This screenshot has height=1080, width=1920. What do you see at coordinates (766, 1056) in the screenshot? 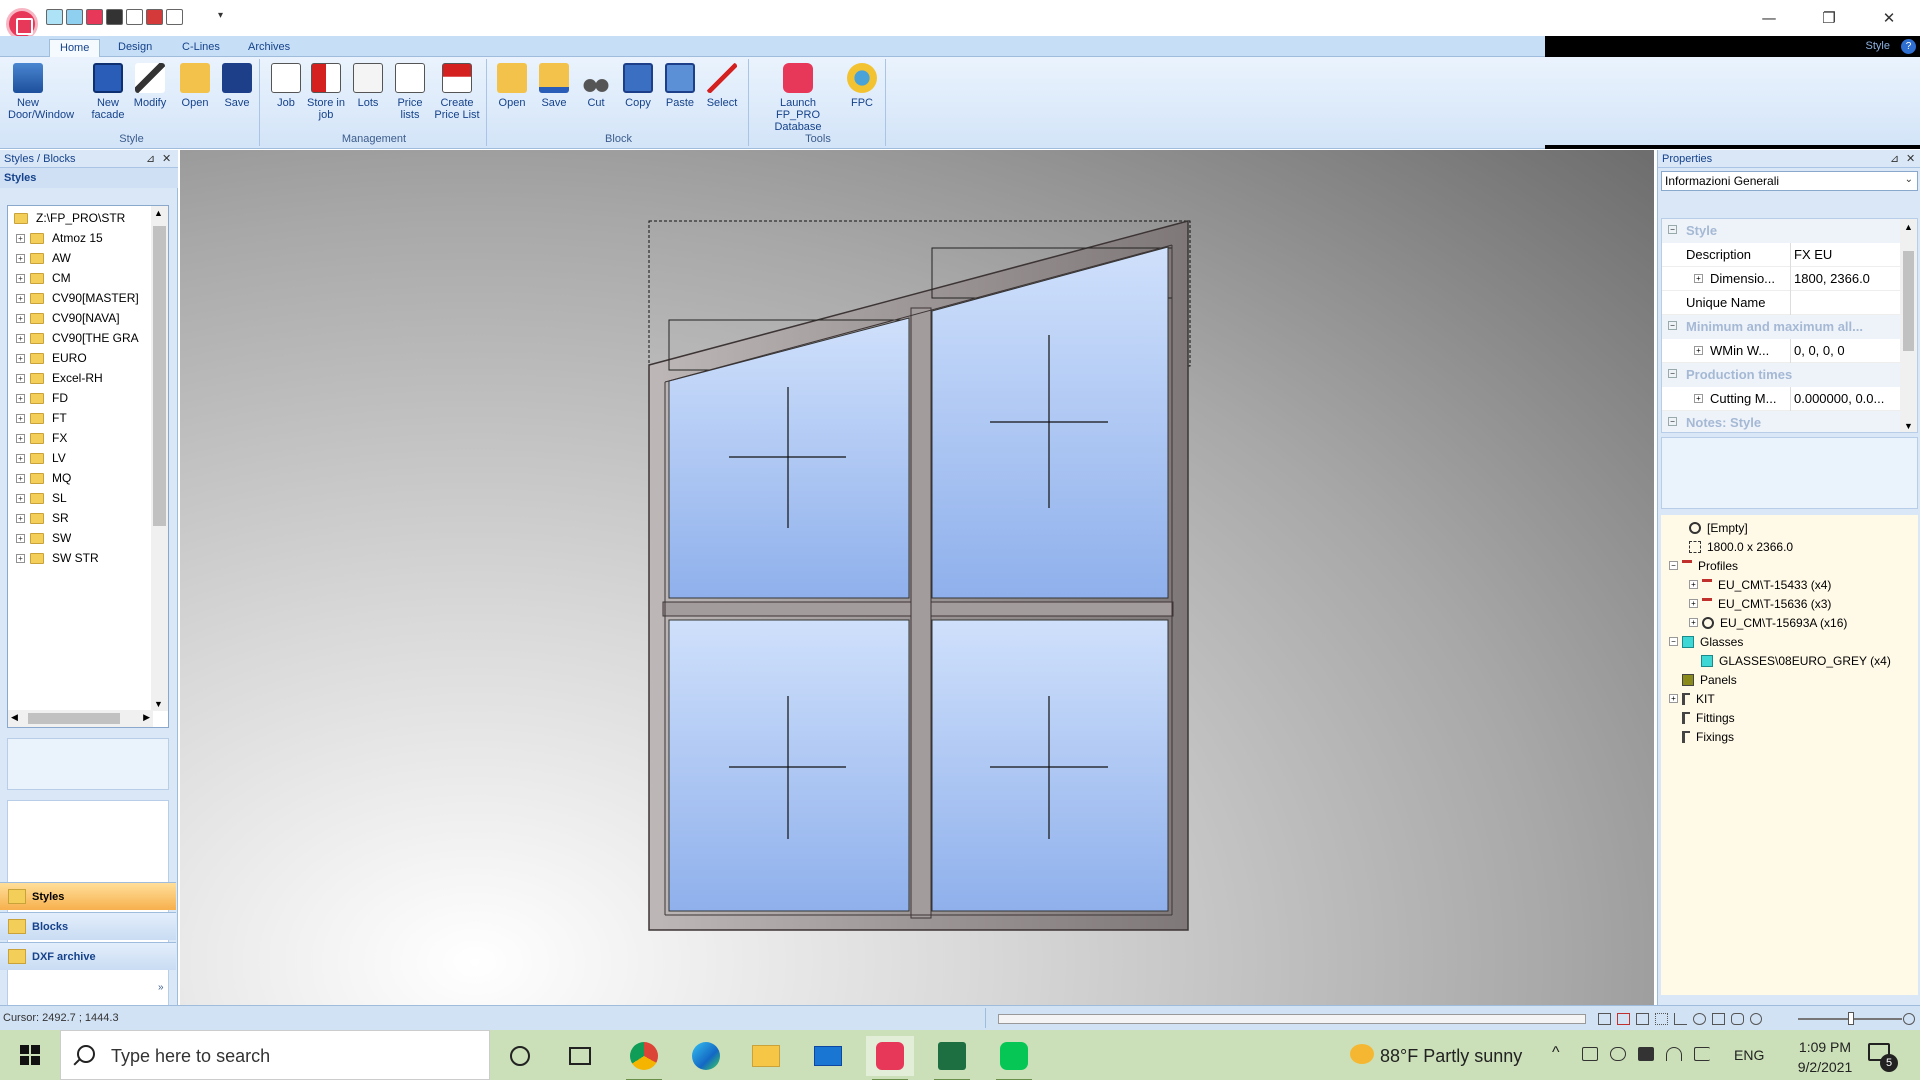
I see `file-explorer-icon` at bounding box center [766, 1056].